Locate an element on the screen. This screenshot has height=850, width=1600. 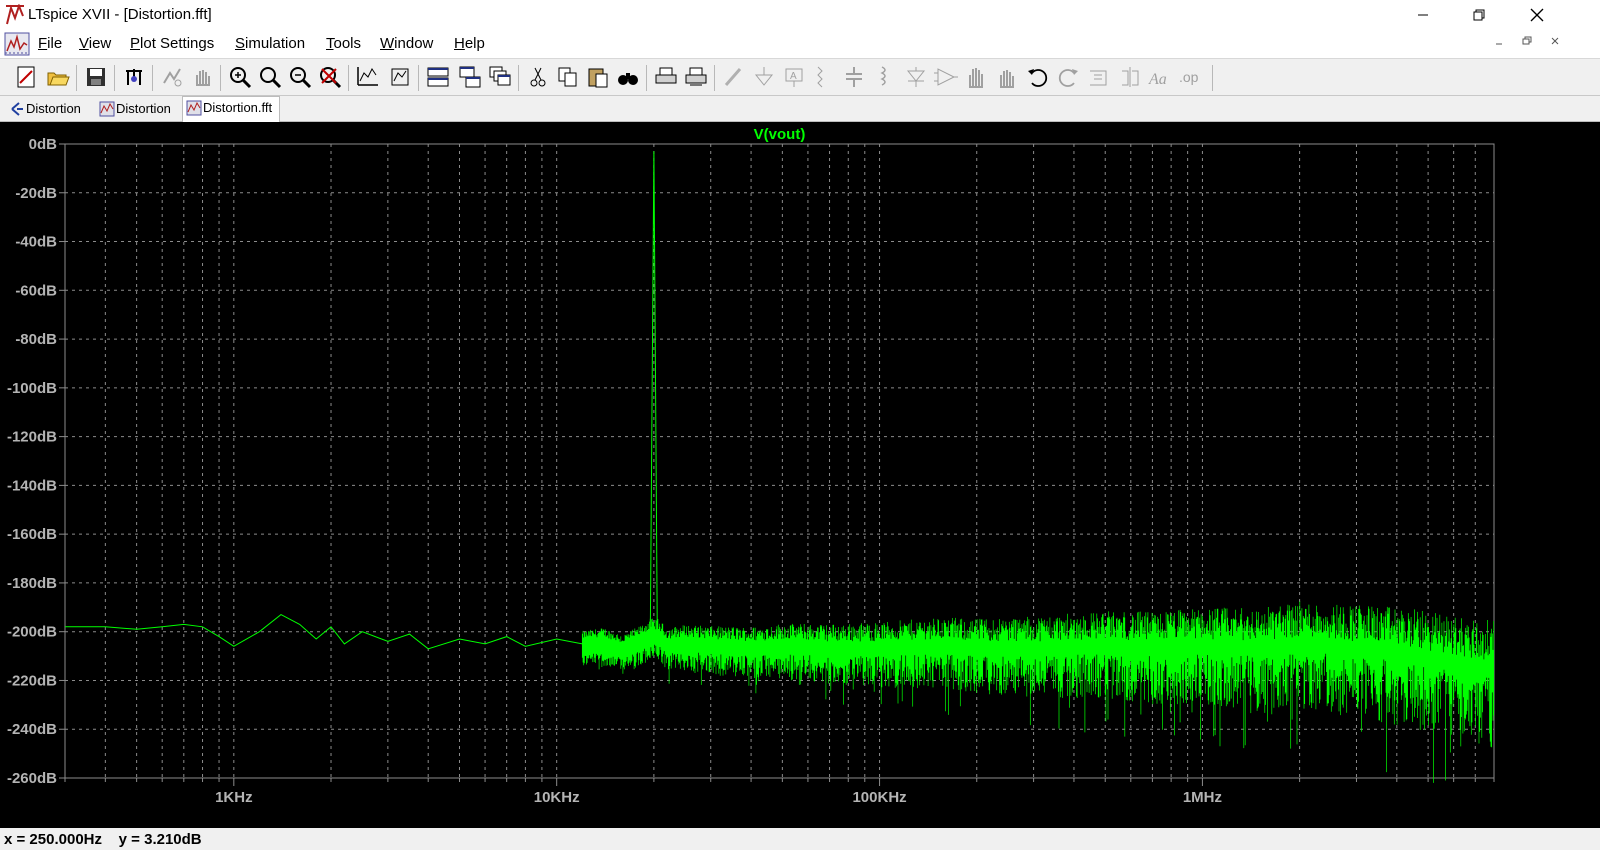
y-tick-label: -120dB is located at coordinates (32, 437).